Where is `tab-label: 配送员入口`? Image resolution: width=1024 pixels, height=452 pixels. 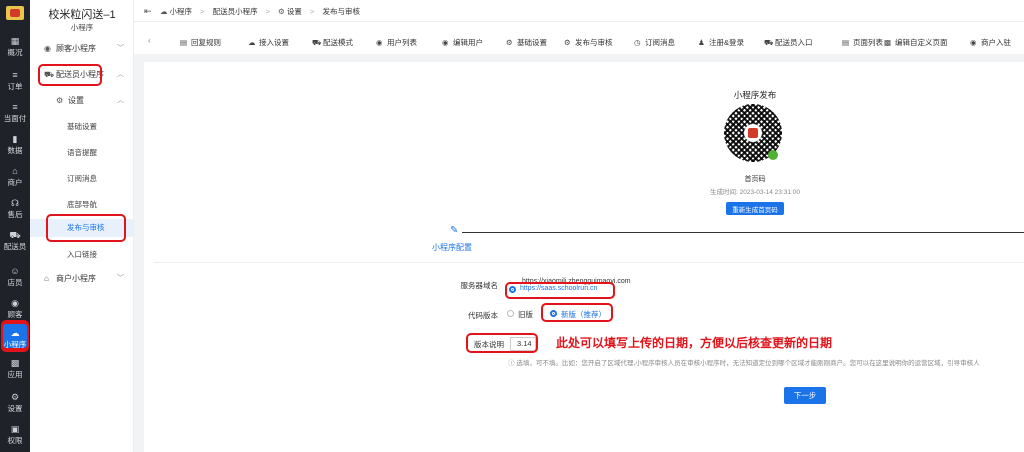
tab-label: 配送员入口 is located at coordinates (794, 42).